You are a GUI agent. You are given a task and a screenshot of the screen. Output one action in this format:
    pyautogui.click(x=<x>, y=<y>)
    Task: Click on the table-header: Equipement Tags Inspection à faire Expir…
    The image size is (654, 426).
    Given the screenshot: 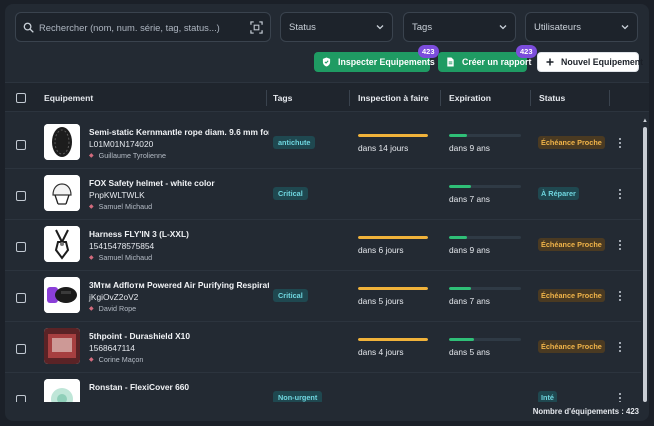 What is the action you would take?
    pyautogui.click(x=327, y=97)
    